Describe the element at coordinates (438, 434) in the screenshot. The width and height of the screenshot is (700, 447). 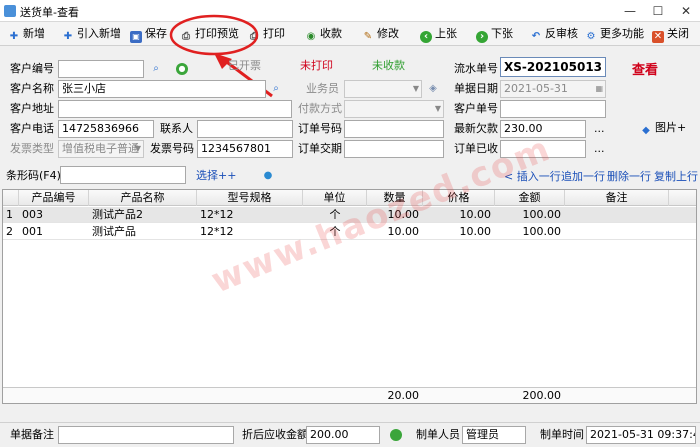
I see `maker-label: 制单人员` at that location.